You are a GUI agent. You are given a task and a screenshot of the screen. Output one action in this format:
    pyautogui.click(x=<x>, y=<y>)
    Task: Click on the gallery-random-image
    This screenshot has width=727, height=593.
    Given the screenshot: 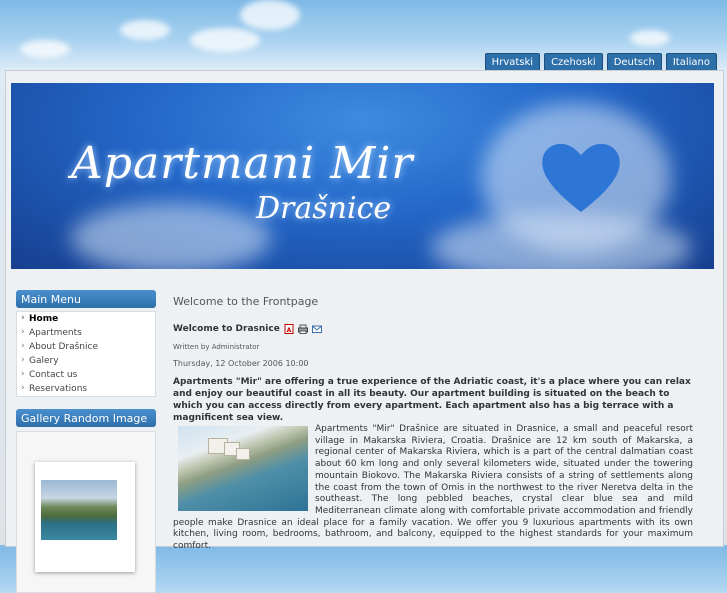 What is the action you would take?
    pyautogui.click(x=79, y=510)
    